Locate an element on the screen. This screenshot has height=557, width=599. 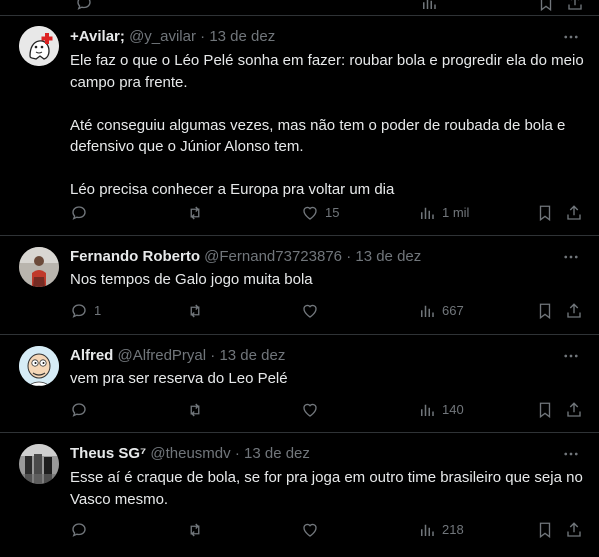
view-count: 140 is located at coordinates (453, 409).